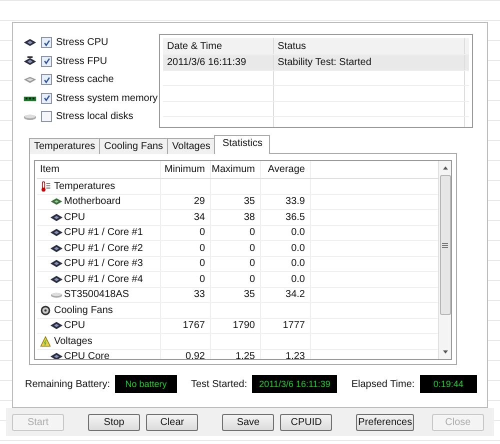 This screenshot has height=444, width=500. What do you see at coordinates (82, 42) in the screenshot?
I see `checkbox-label: Stress CPU` at bounding box center [82, 42].